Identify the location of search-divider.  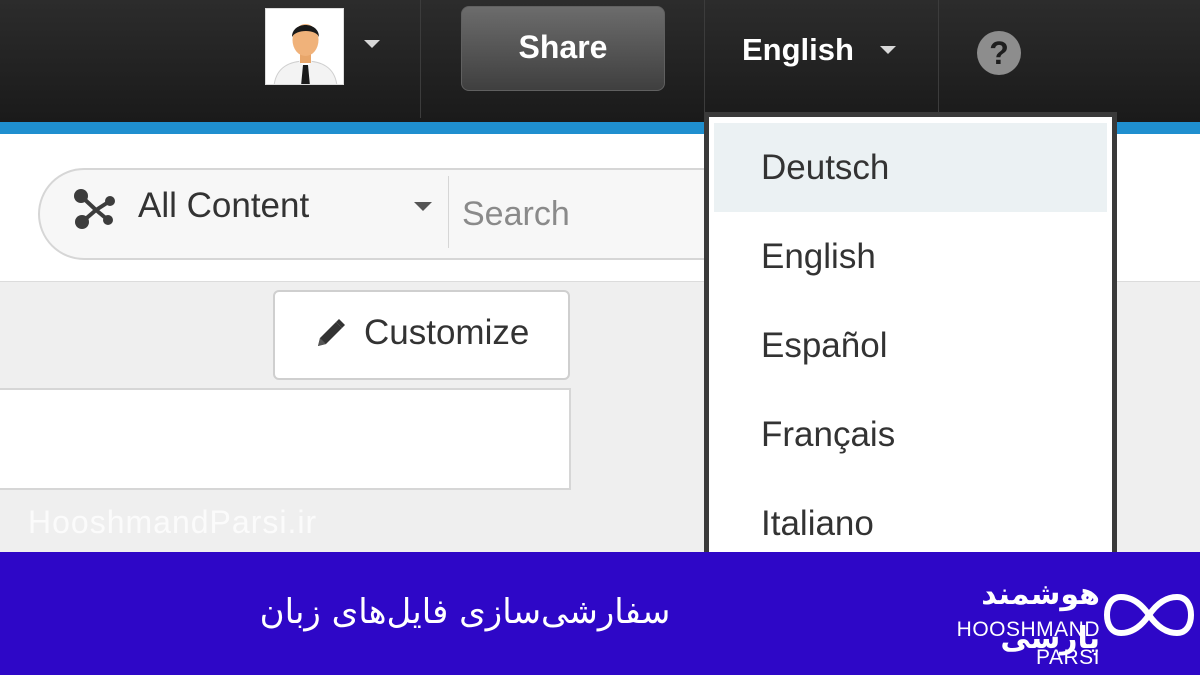
(448, 212).